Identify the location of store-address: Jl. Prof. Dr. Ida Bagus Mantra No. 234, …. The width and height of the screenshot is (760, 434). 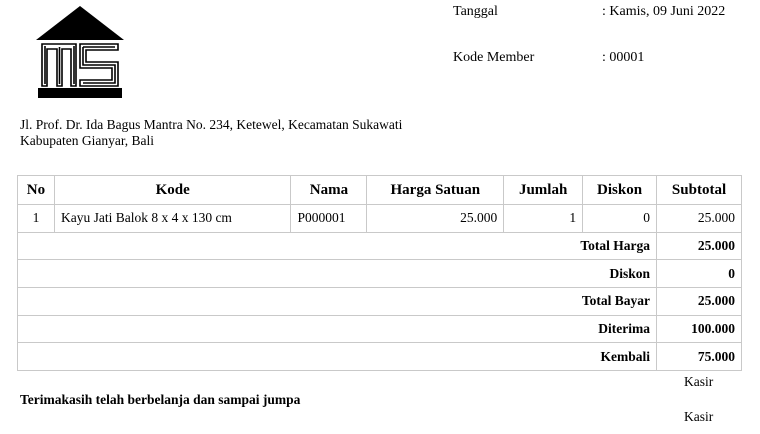
(211, 133).